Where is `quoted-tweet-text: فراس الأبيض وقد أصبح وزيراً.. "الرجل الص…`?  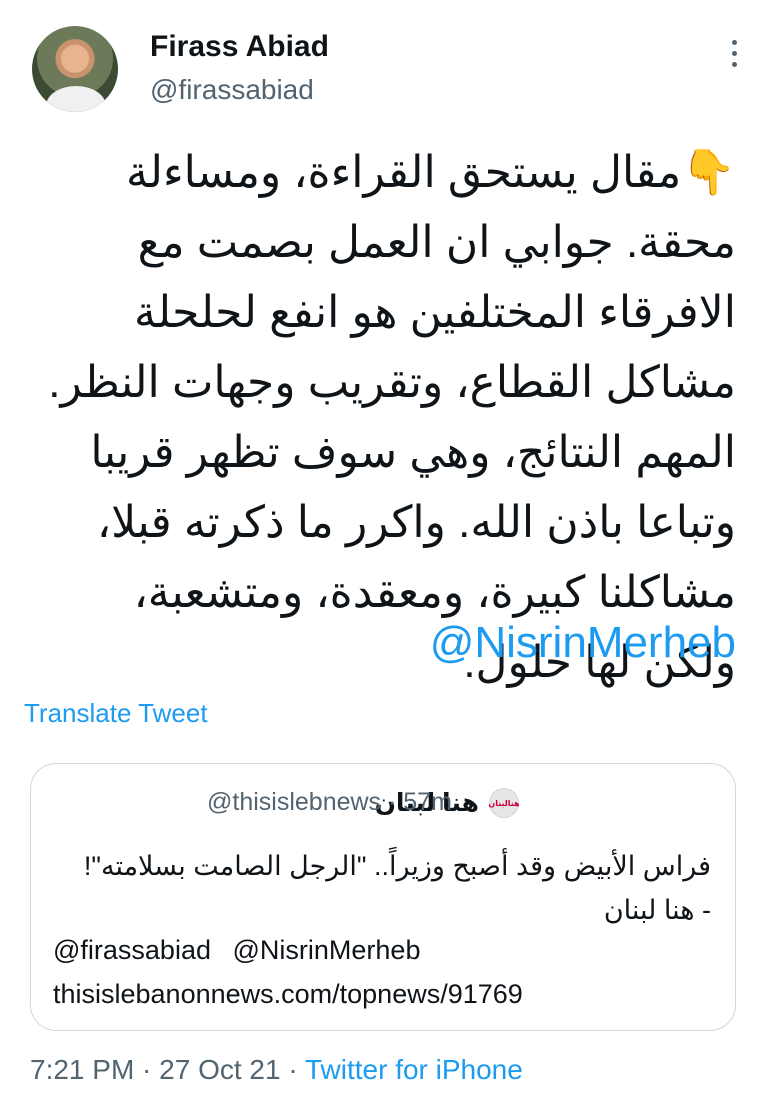
quoted-tweet-text: فراس الأبيض وقد أصبح وزيراً.. "الرجل الص… is located at coordinates (397, 888).